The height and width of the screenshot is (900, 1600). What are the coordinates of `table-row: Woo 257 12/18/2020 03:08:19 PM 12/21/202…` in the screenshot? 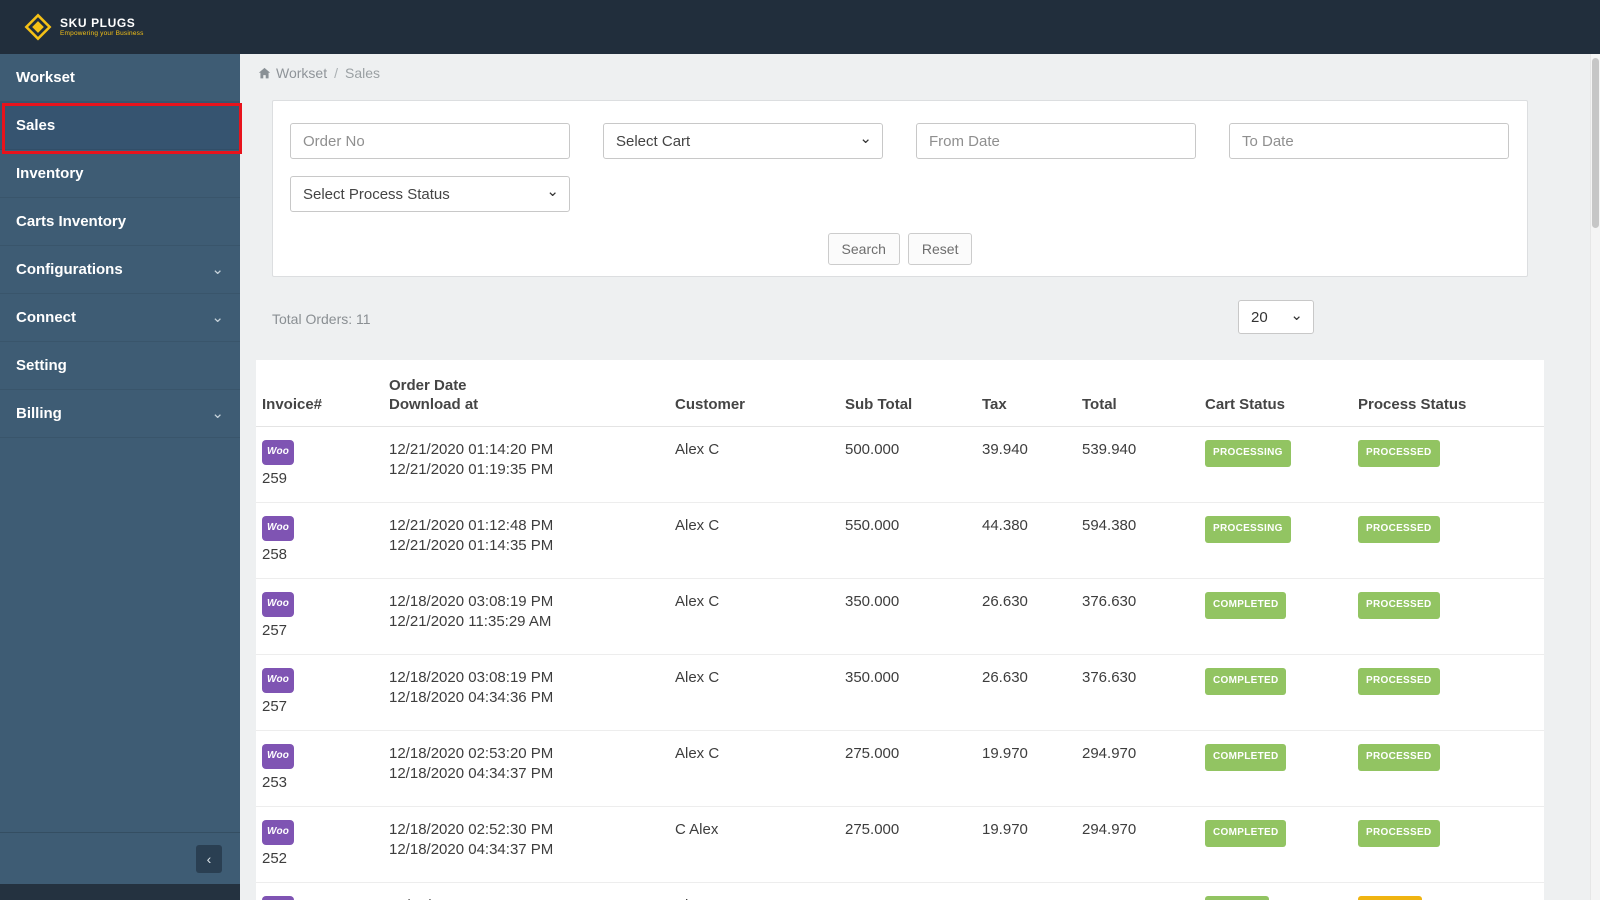 It's located at (900, 616).